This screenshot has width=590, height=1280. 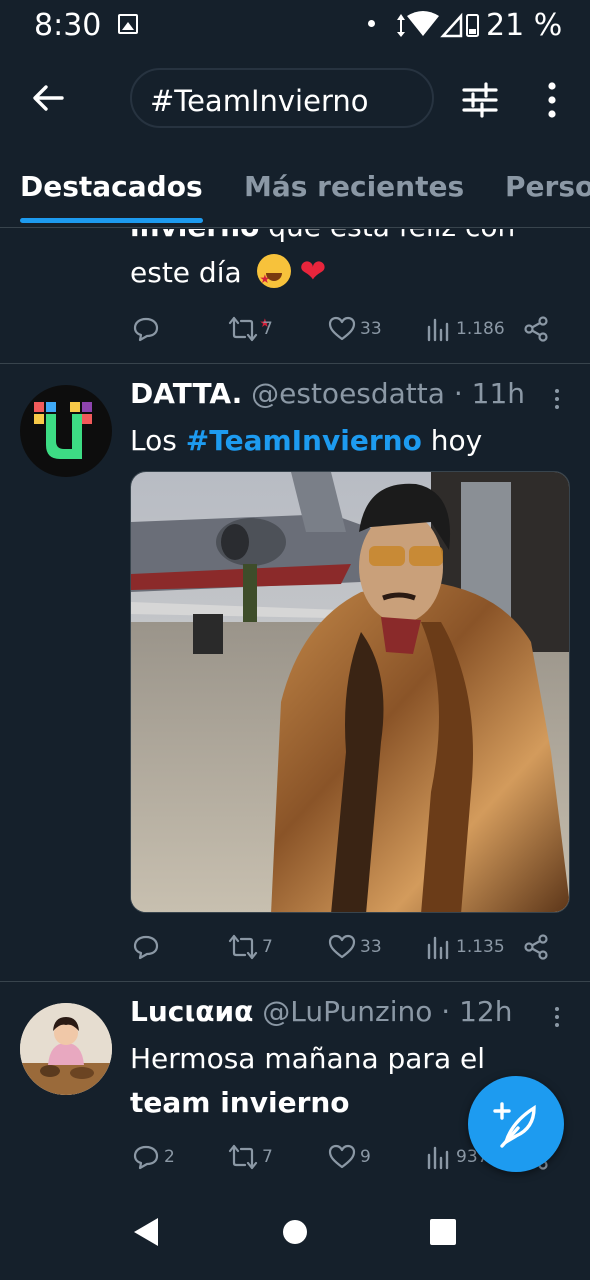 I want to click on tab-destacados: Destacados, so click(x=111, y=186).